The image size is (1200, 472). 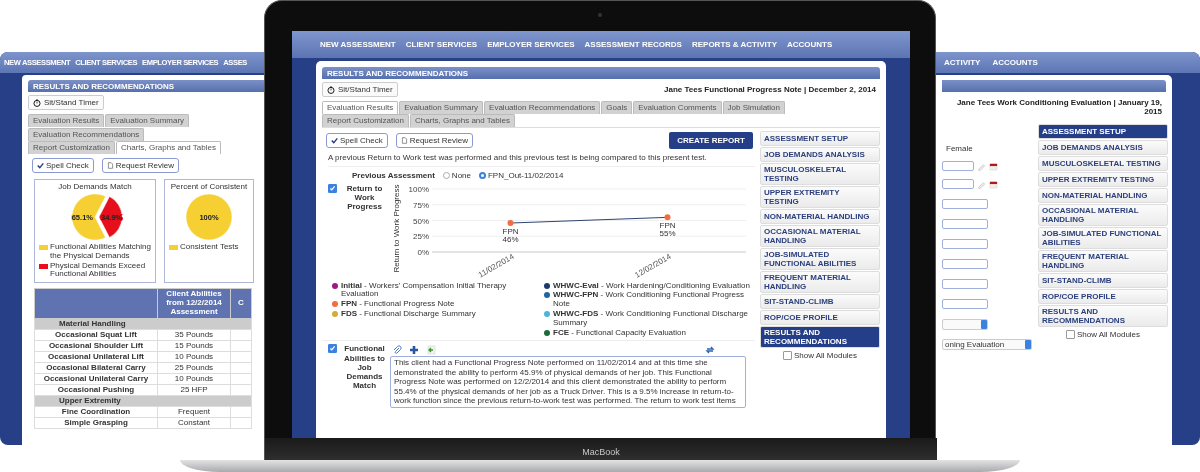 I want to click on notice-text: A previous Return to Work test was performed and this previous test is being compared to this present test., so click(x=541, y=160).